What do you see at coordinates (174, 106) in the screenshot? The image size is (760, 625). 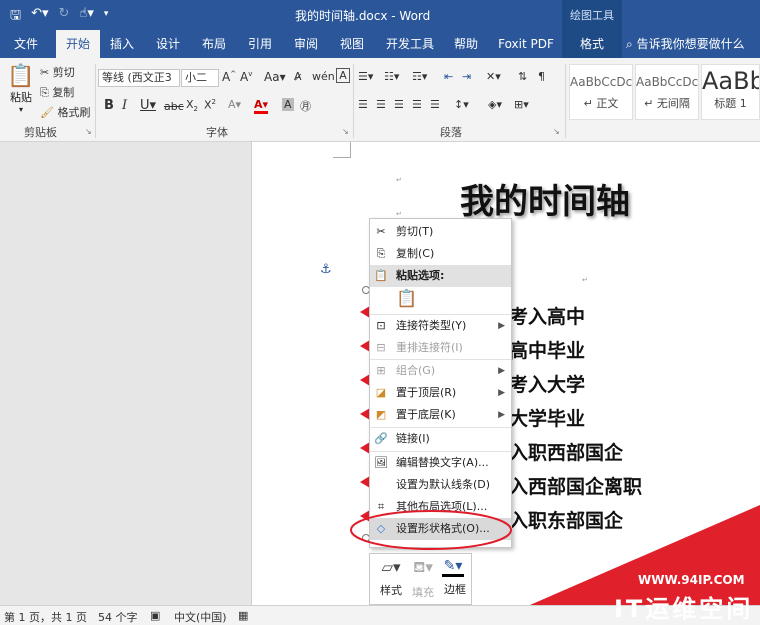 I see `strikethrough-button: abc` at bounding box center [174, 106].